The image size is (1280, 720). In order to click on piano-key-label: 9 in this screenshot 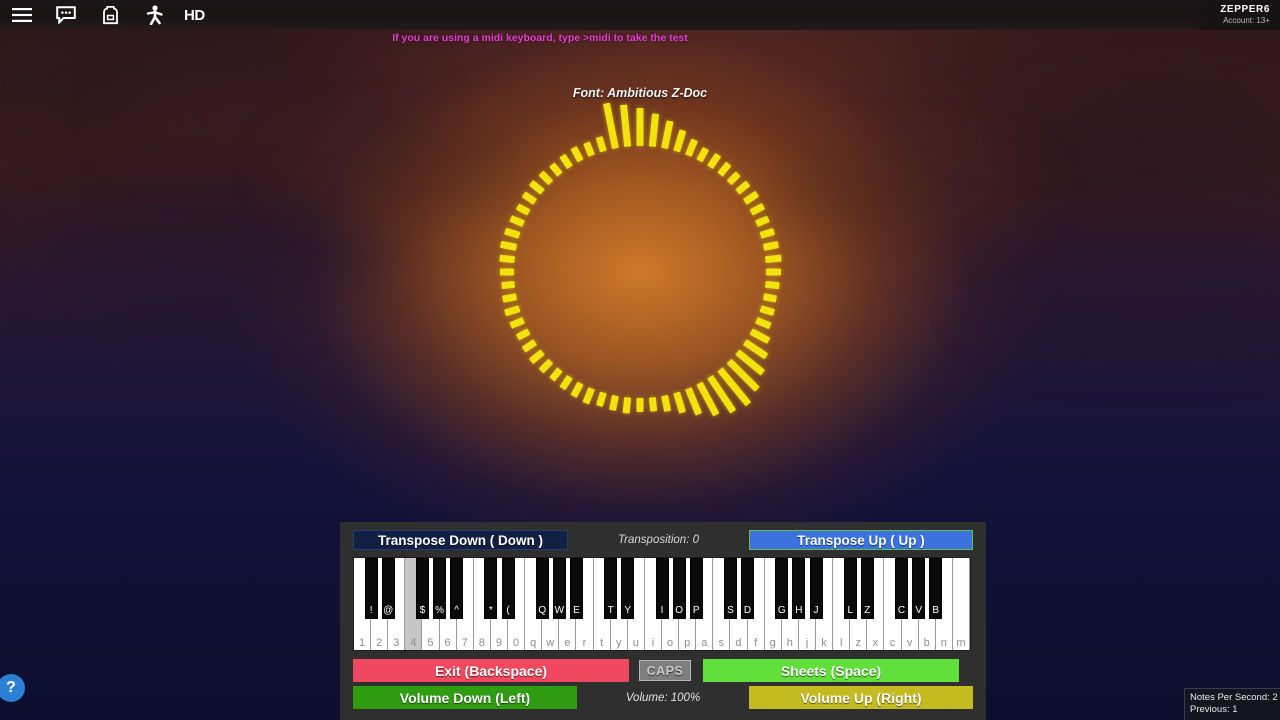, I will do `click(498, 643)`.